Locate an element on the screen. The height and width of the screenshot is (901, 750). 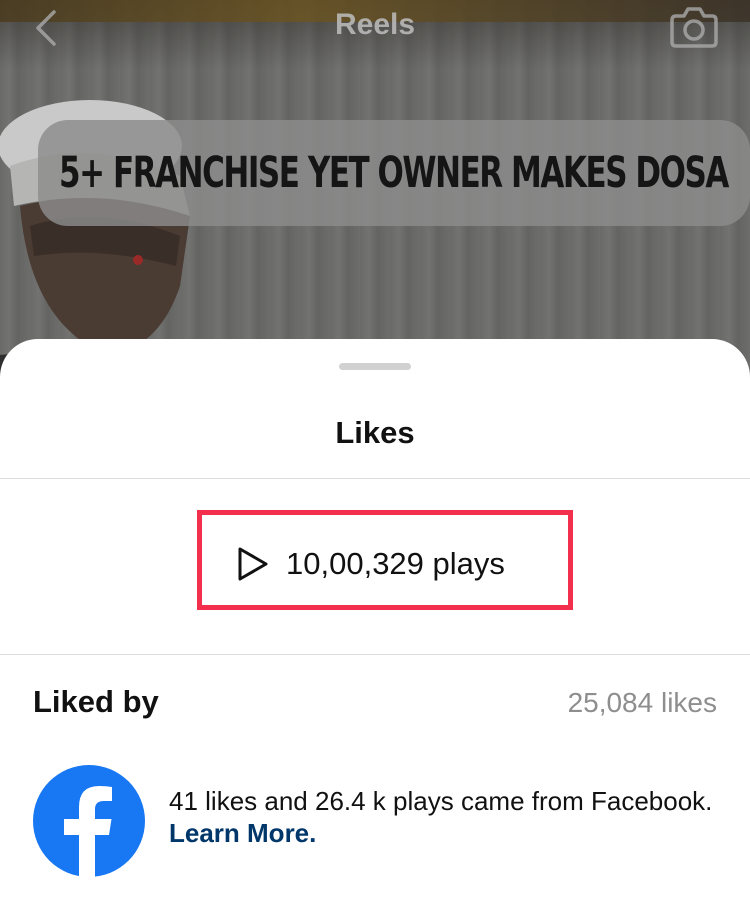
plays-count: 10,00,329 plays is located at coordinates (395, 563).